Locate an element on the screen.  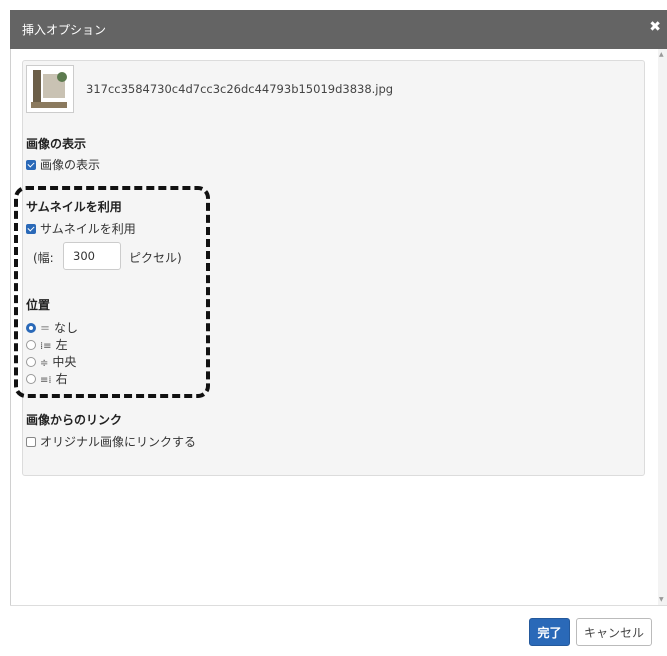
image-thumbnail is located at coordinates (50, 89).